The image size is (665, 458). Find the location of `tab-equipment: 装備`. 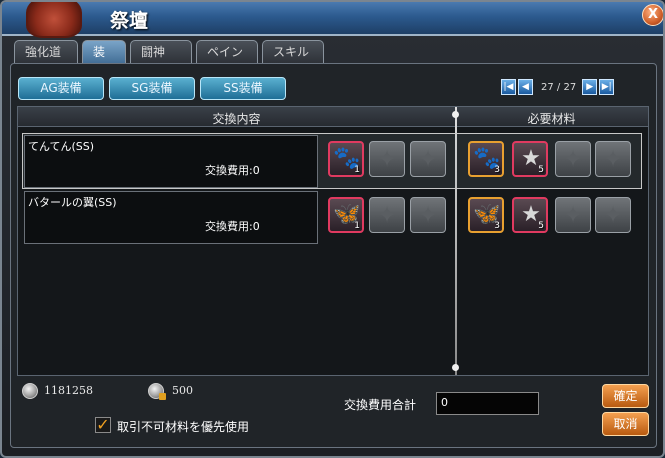

tab-equipment: 装備 is located at coordinates (104, 60).